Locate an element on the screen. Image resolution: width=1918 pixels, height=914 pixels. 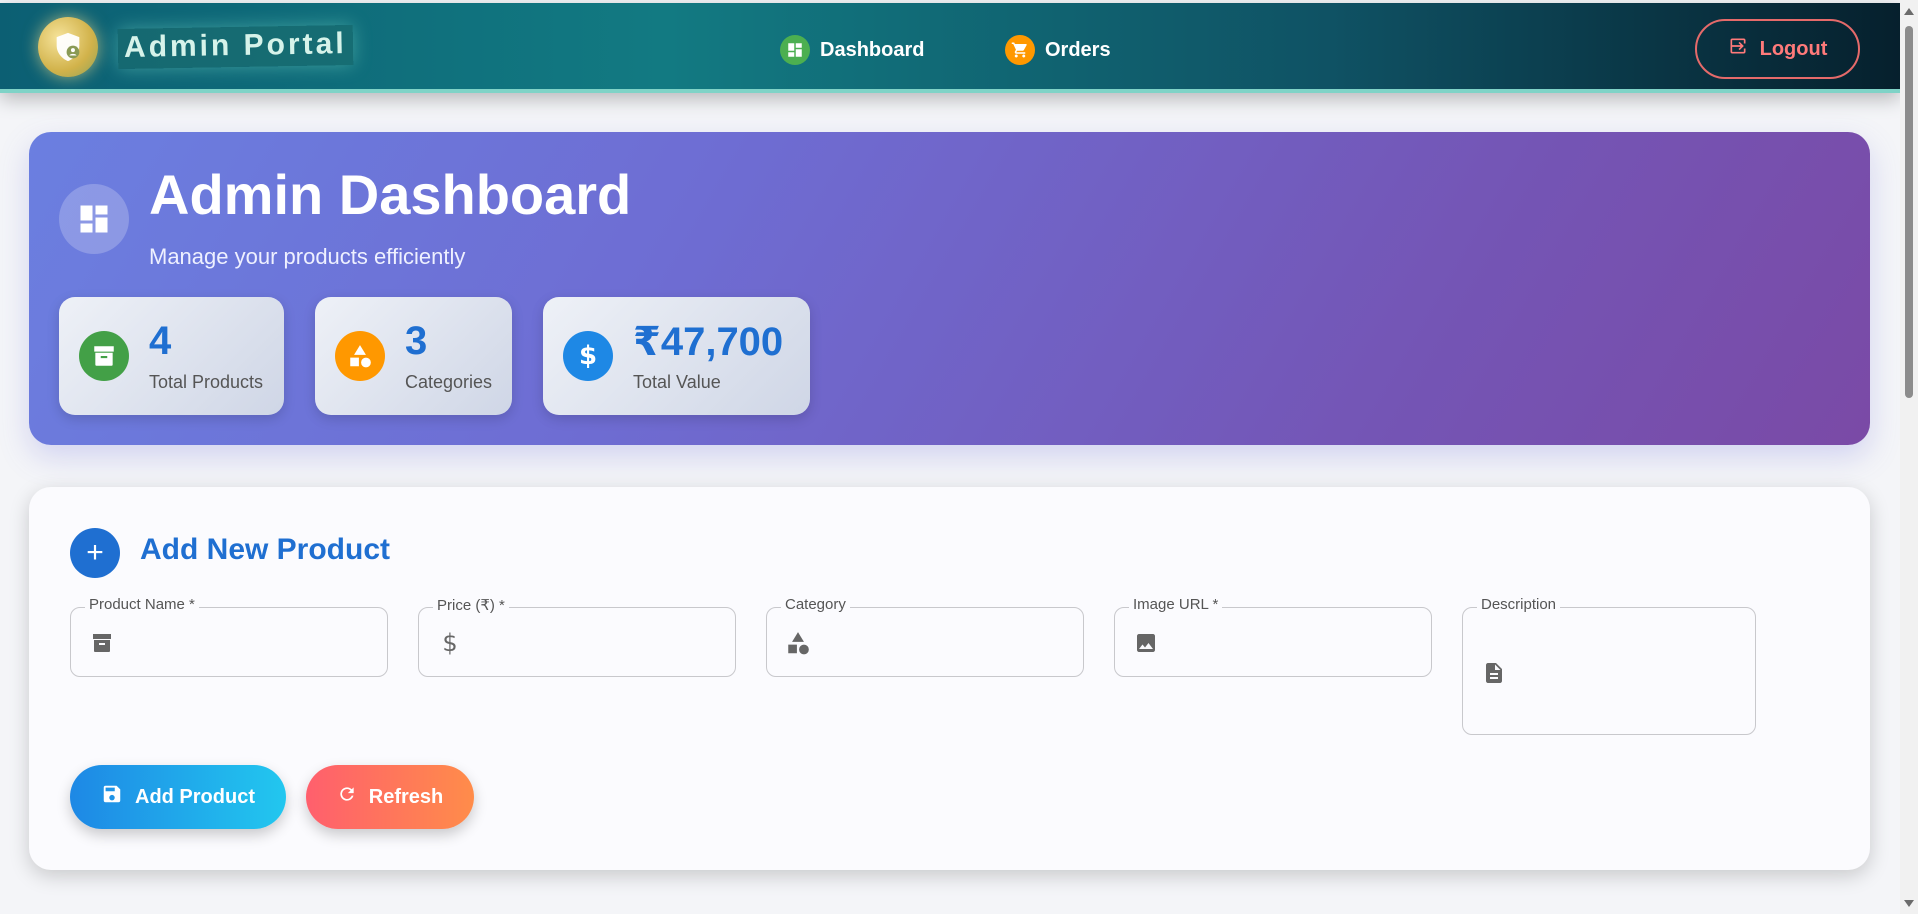
admin-shield-logo-icon is located at coordinates (68, 47).